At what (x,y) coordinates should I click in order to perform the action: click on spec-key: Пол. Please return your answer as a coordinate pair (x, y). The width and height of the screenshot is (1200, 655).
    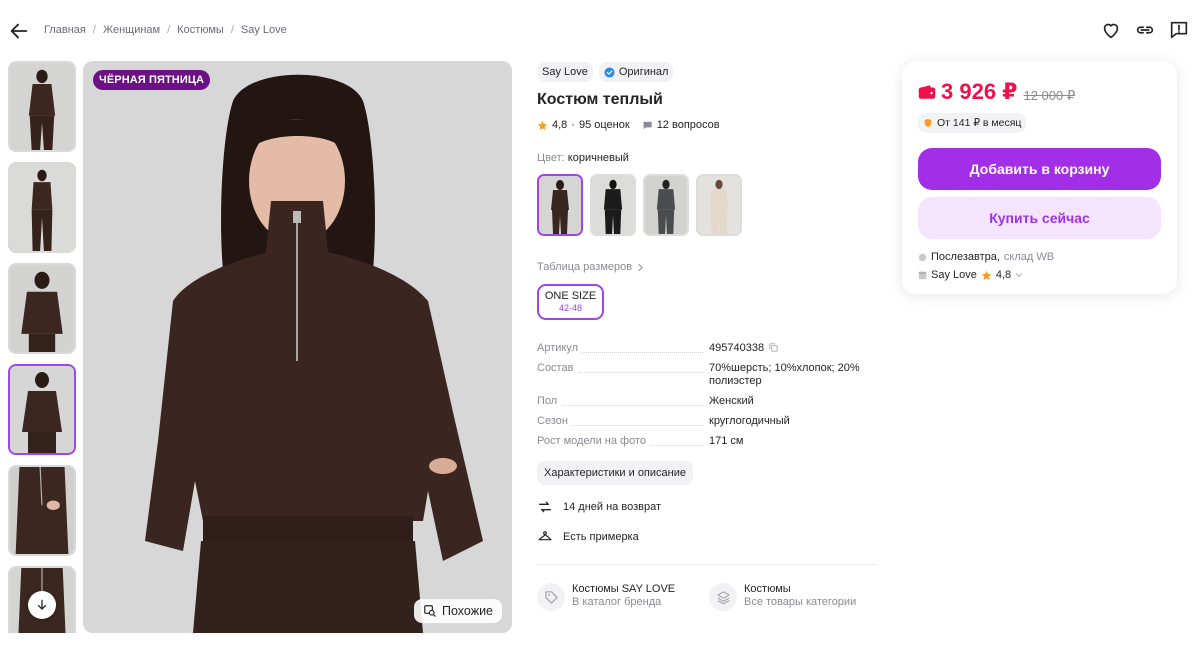
    Looking at the image, I should click on (549, 401).